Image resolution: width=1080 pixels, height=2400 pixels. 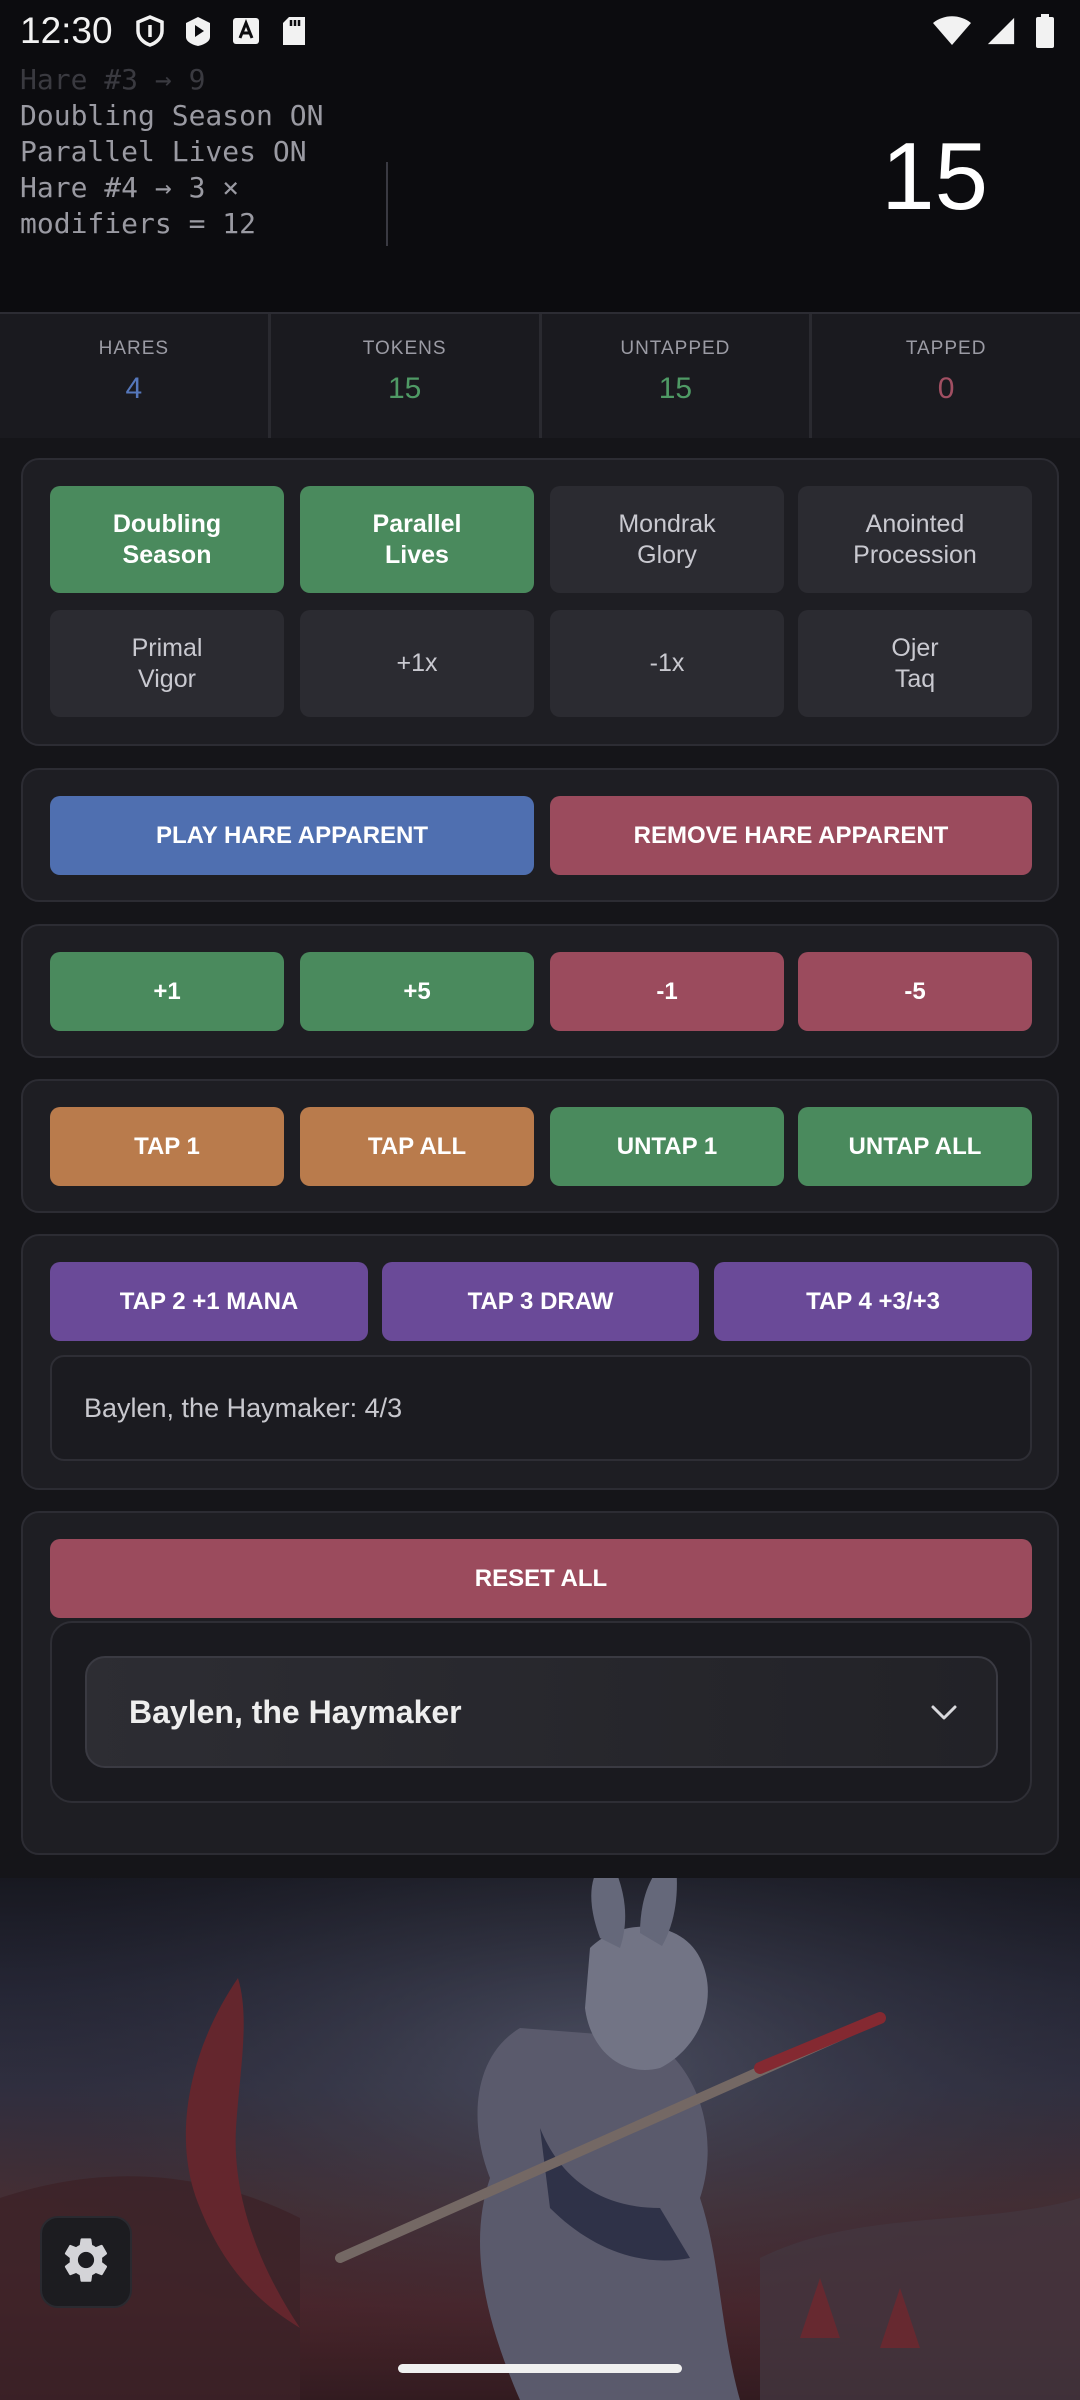 What do you see at coordinates (209, 1301) in the screenshot?
I see `tap-2-mana-button: TAP 2 +1 MANA` at bounding box center [209, 1301].